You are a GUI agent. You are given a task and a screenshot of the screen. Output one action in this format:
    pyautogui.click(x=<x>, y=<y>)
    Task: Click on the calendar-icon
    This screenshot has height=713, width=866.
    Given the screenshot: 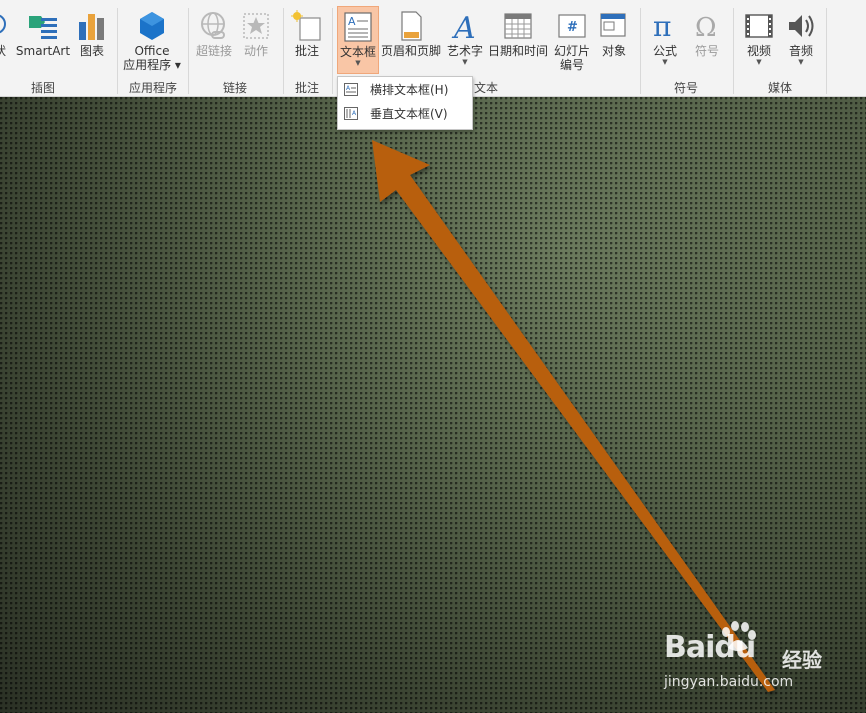 What is the action you would take?
    pyautogui.click(x=518, y=26)
    